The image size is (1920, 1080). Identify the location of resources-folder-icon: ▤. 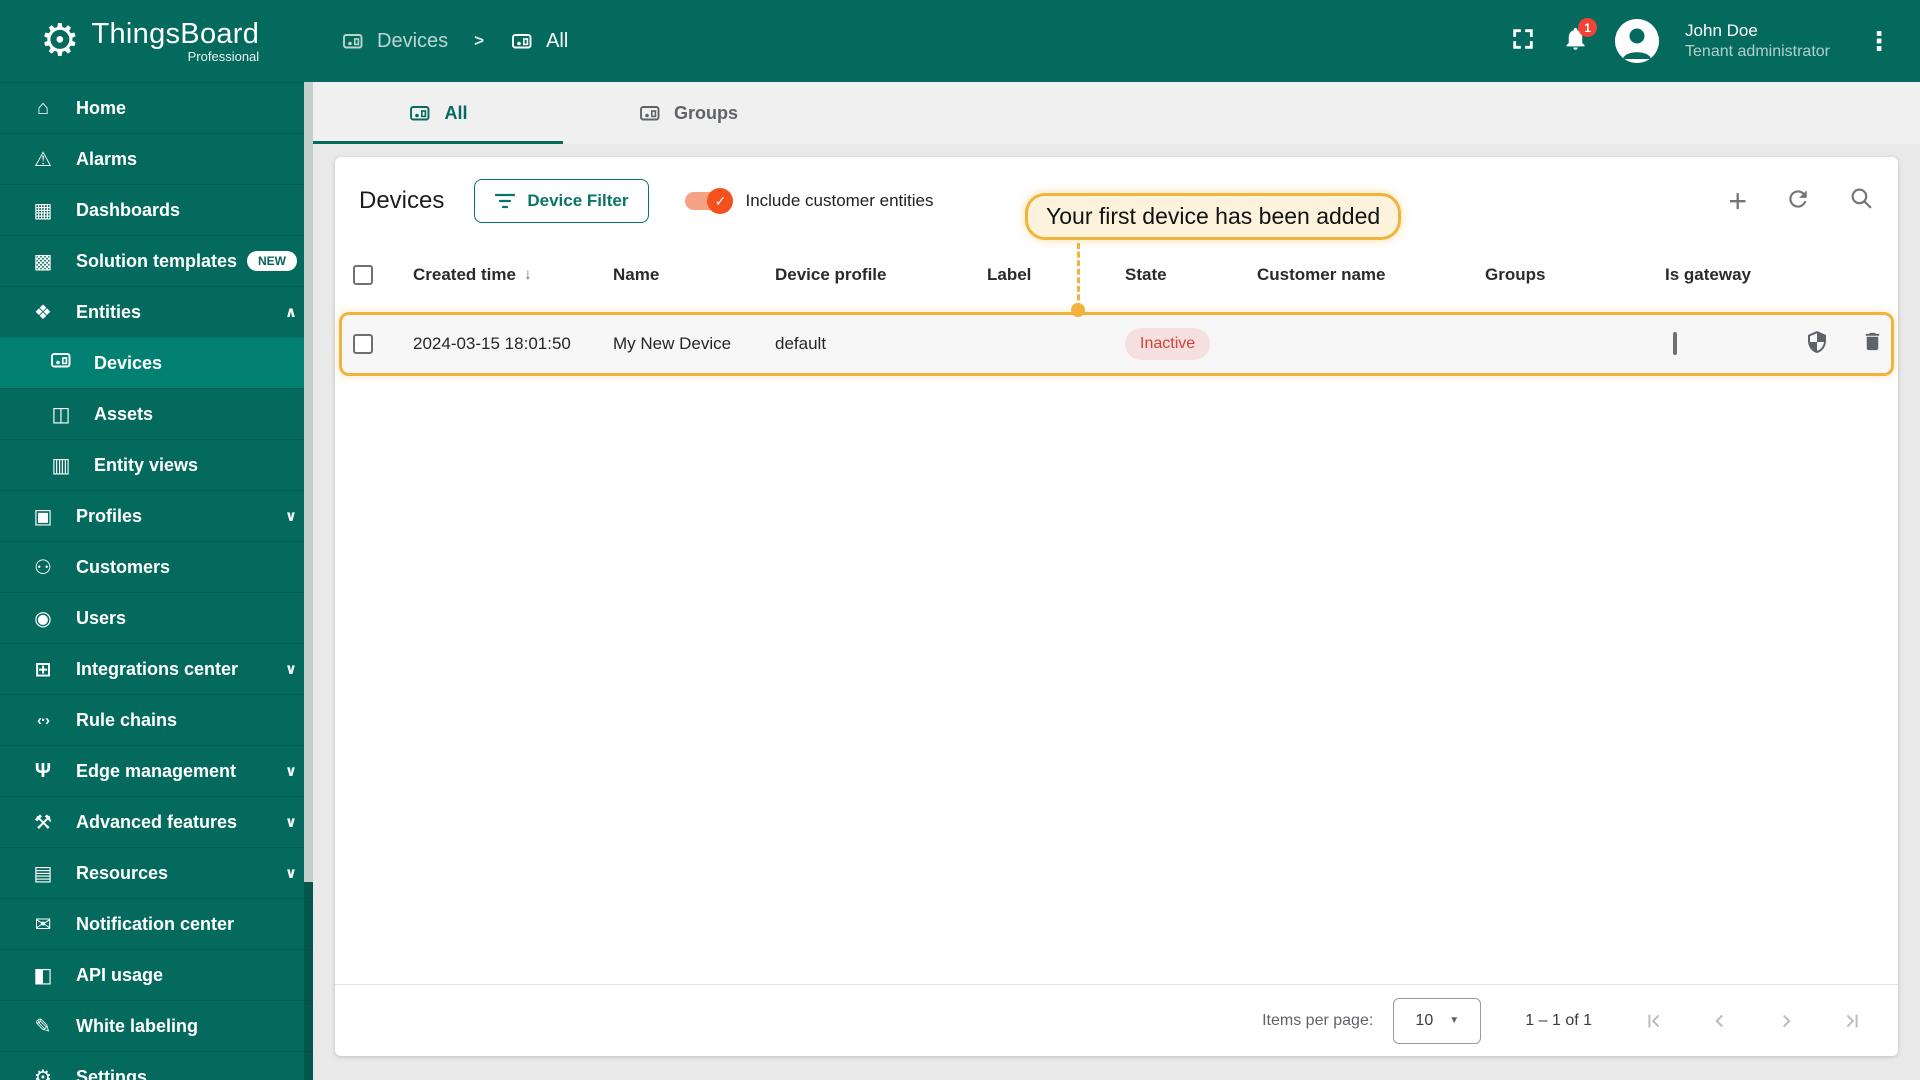
(43, 873).